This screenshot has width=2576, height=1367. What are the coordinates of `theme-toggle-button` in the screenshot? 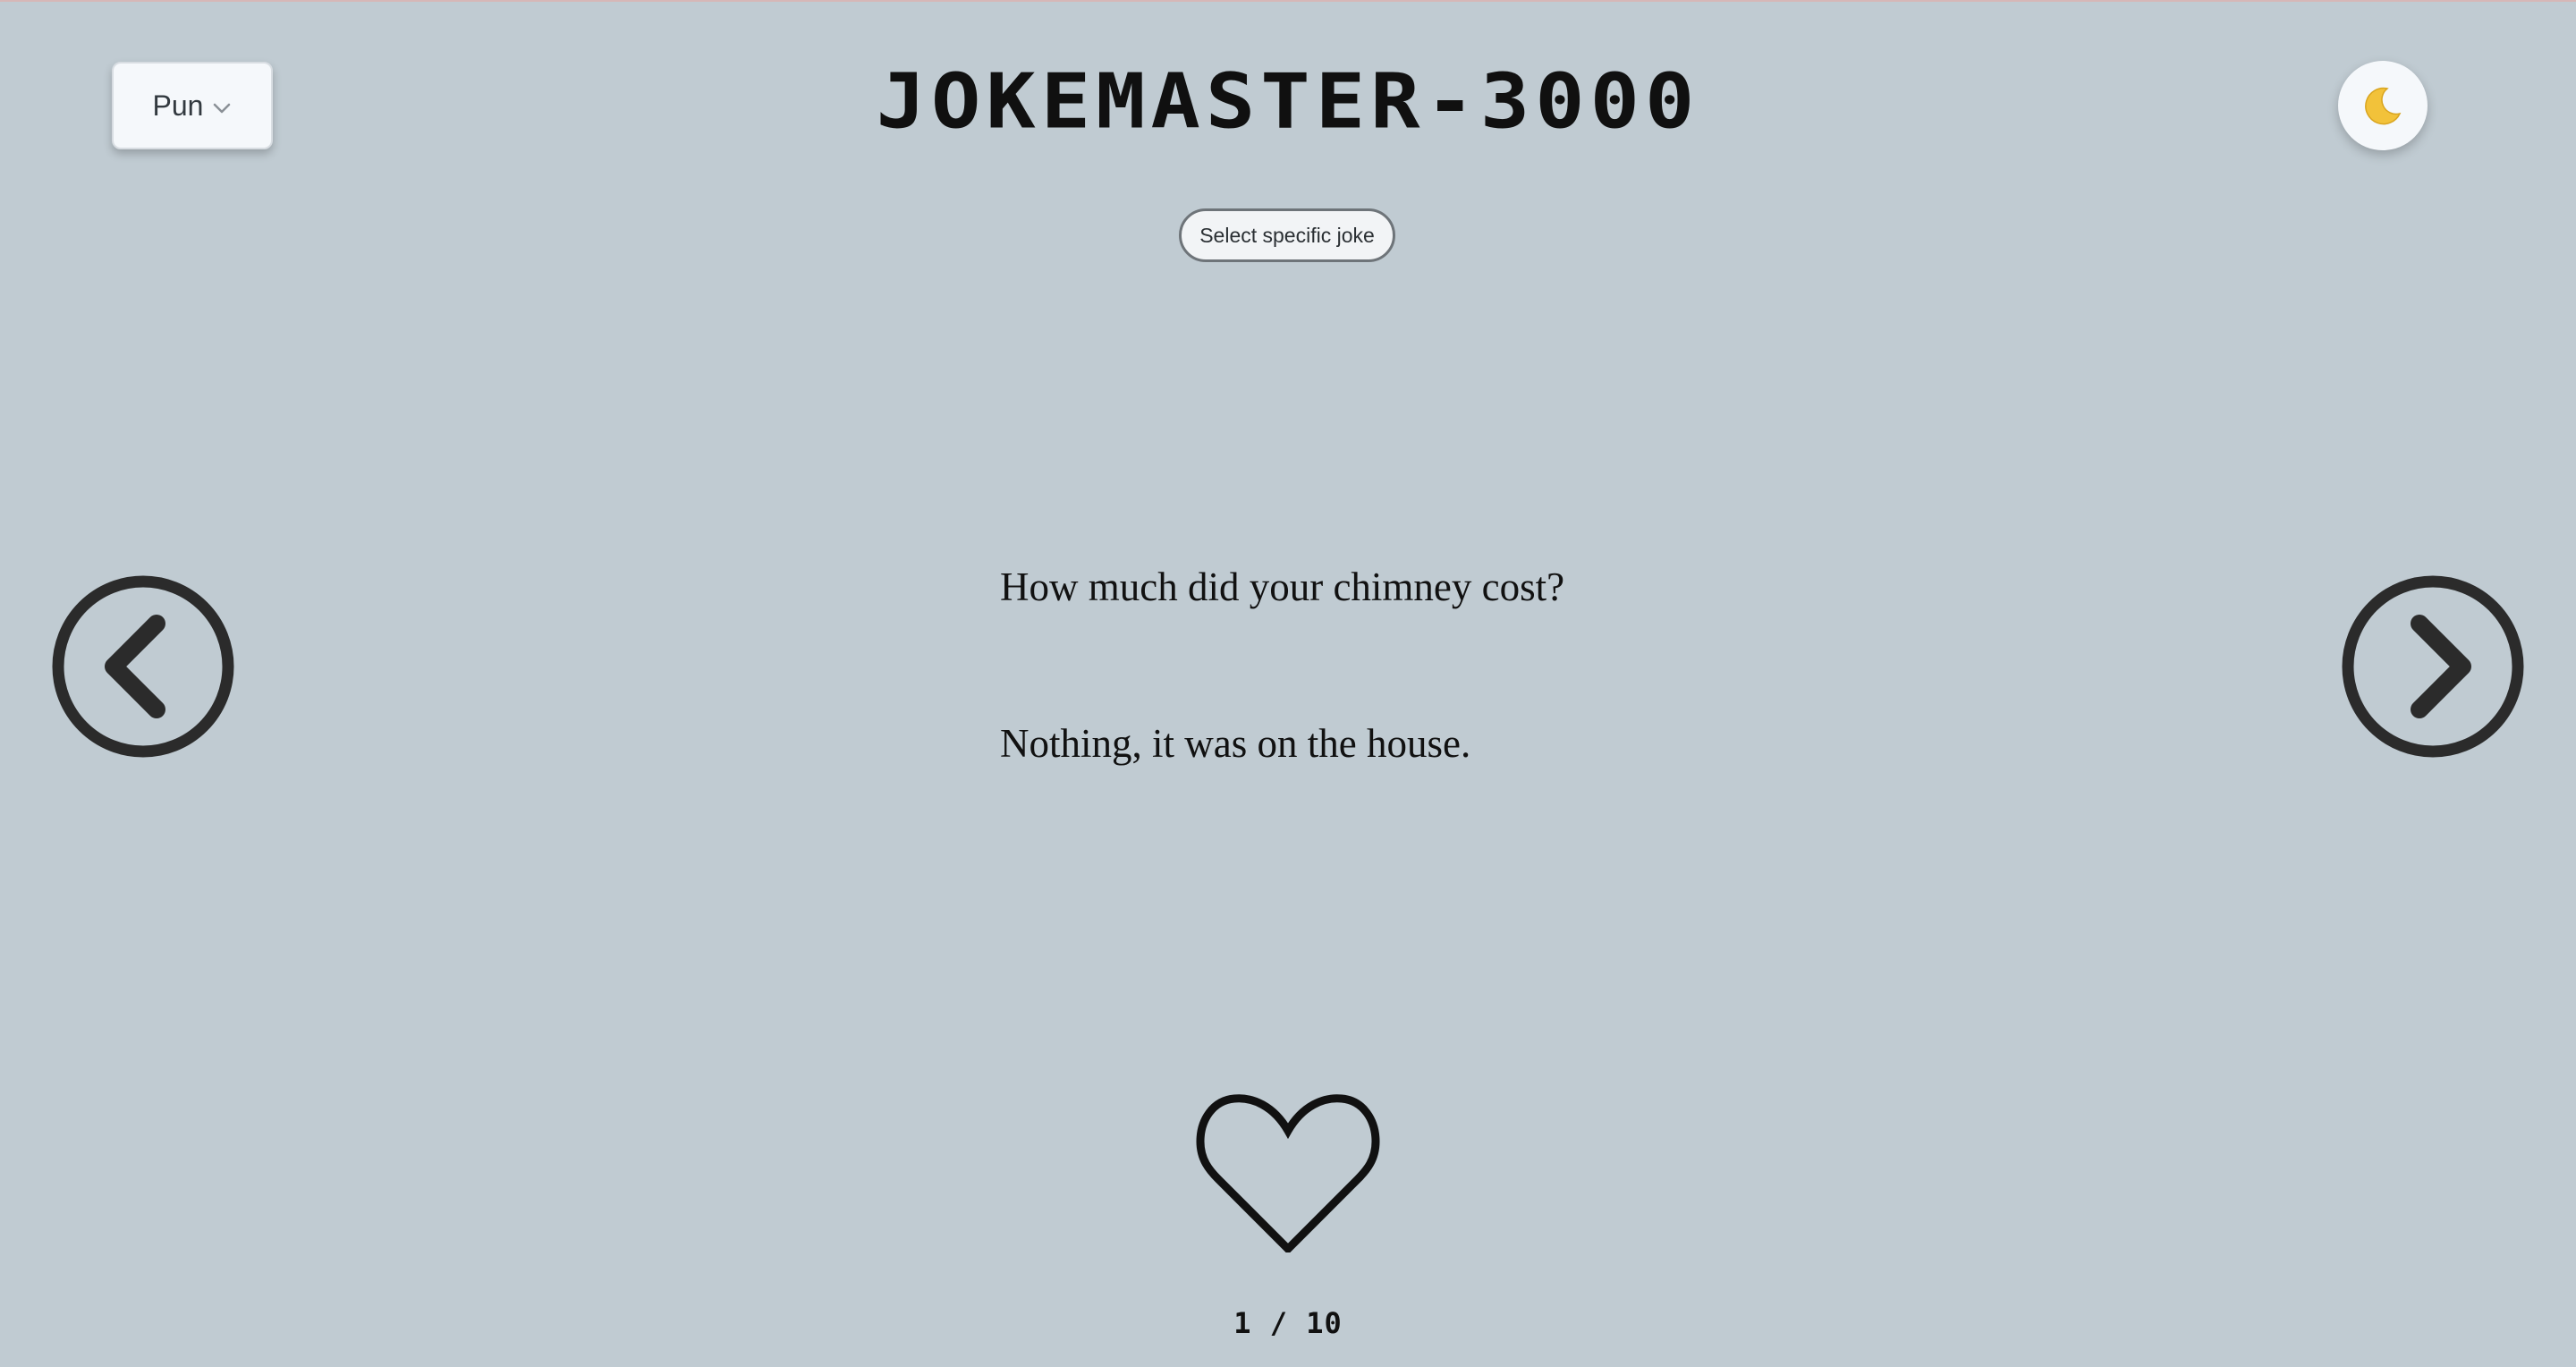 It's located at (2383, 105).